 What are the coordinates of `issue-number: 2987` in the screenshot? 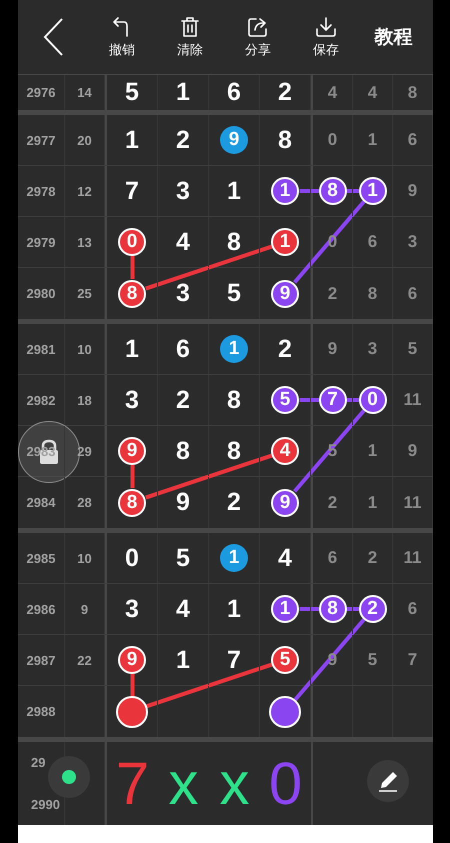 It's located at (41, 660).